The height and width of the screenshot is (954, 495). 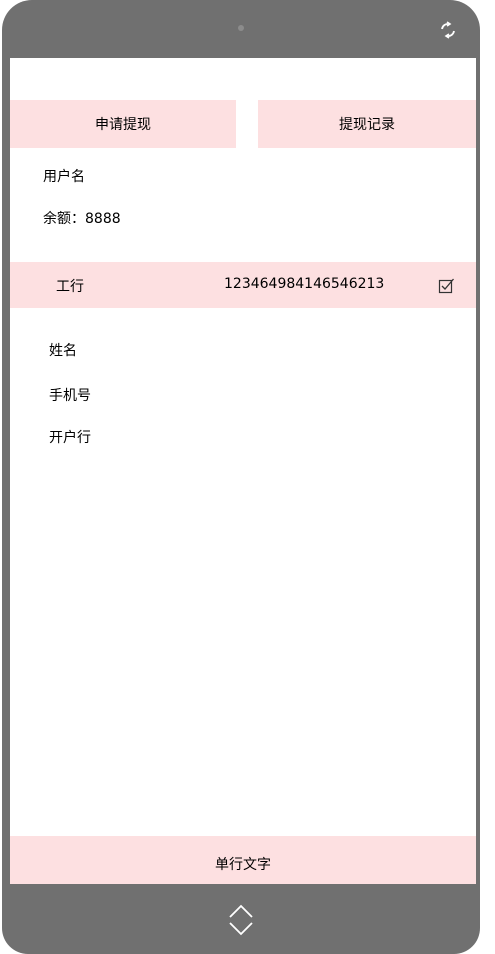 What do you see at coordinates (82, 219) in the screenshot?
I see `balance-text: 余额：8888` at bounding box center [82, 219].